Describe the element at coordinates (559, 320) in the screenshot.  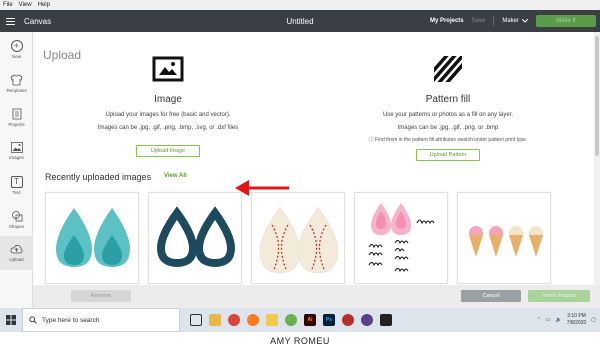
I see `volume-icon: 🔈` at that location.